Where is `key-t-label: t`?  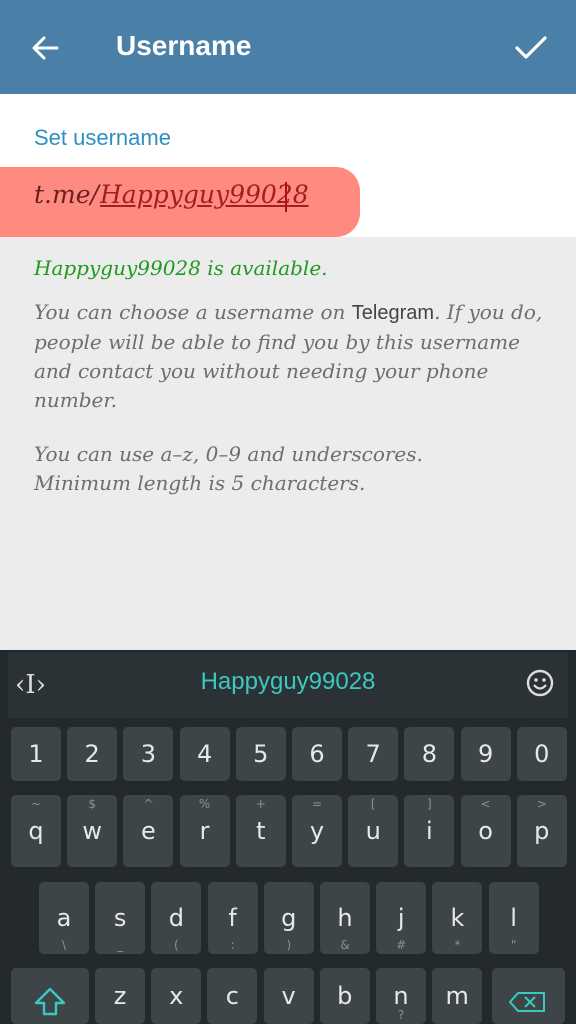 key-t-label: t is located at coordinates (261, 831).